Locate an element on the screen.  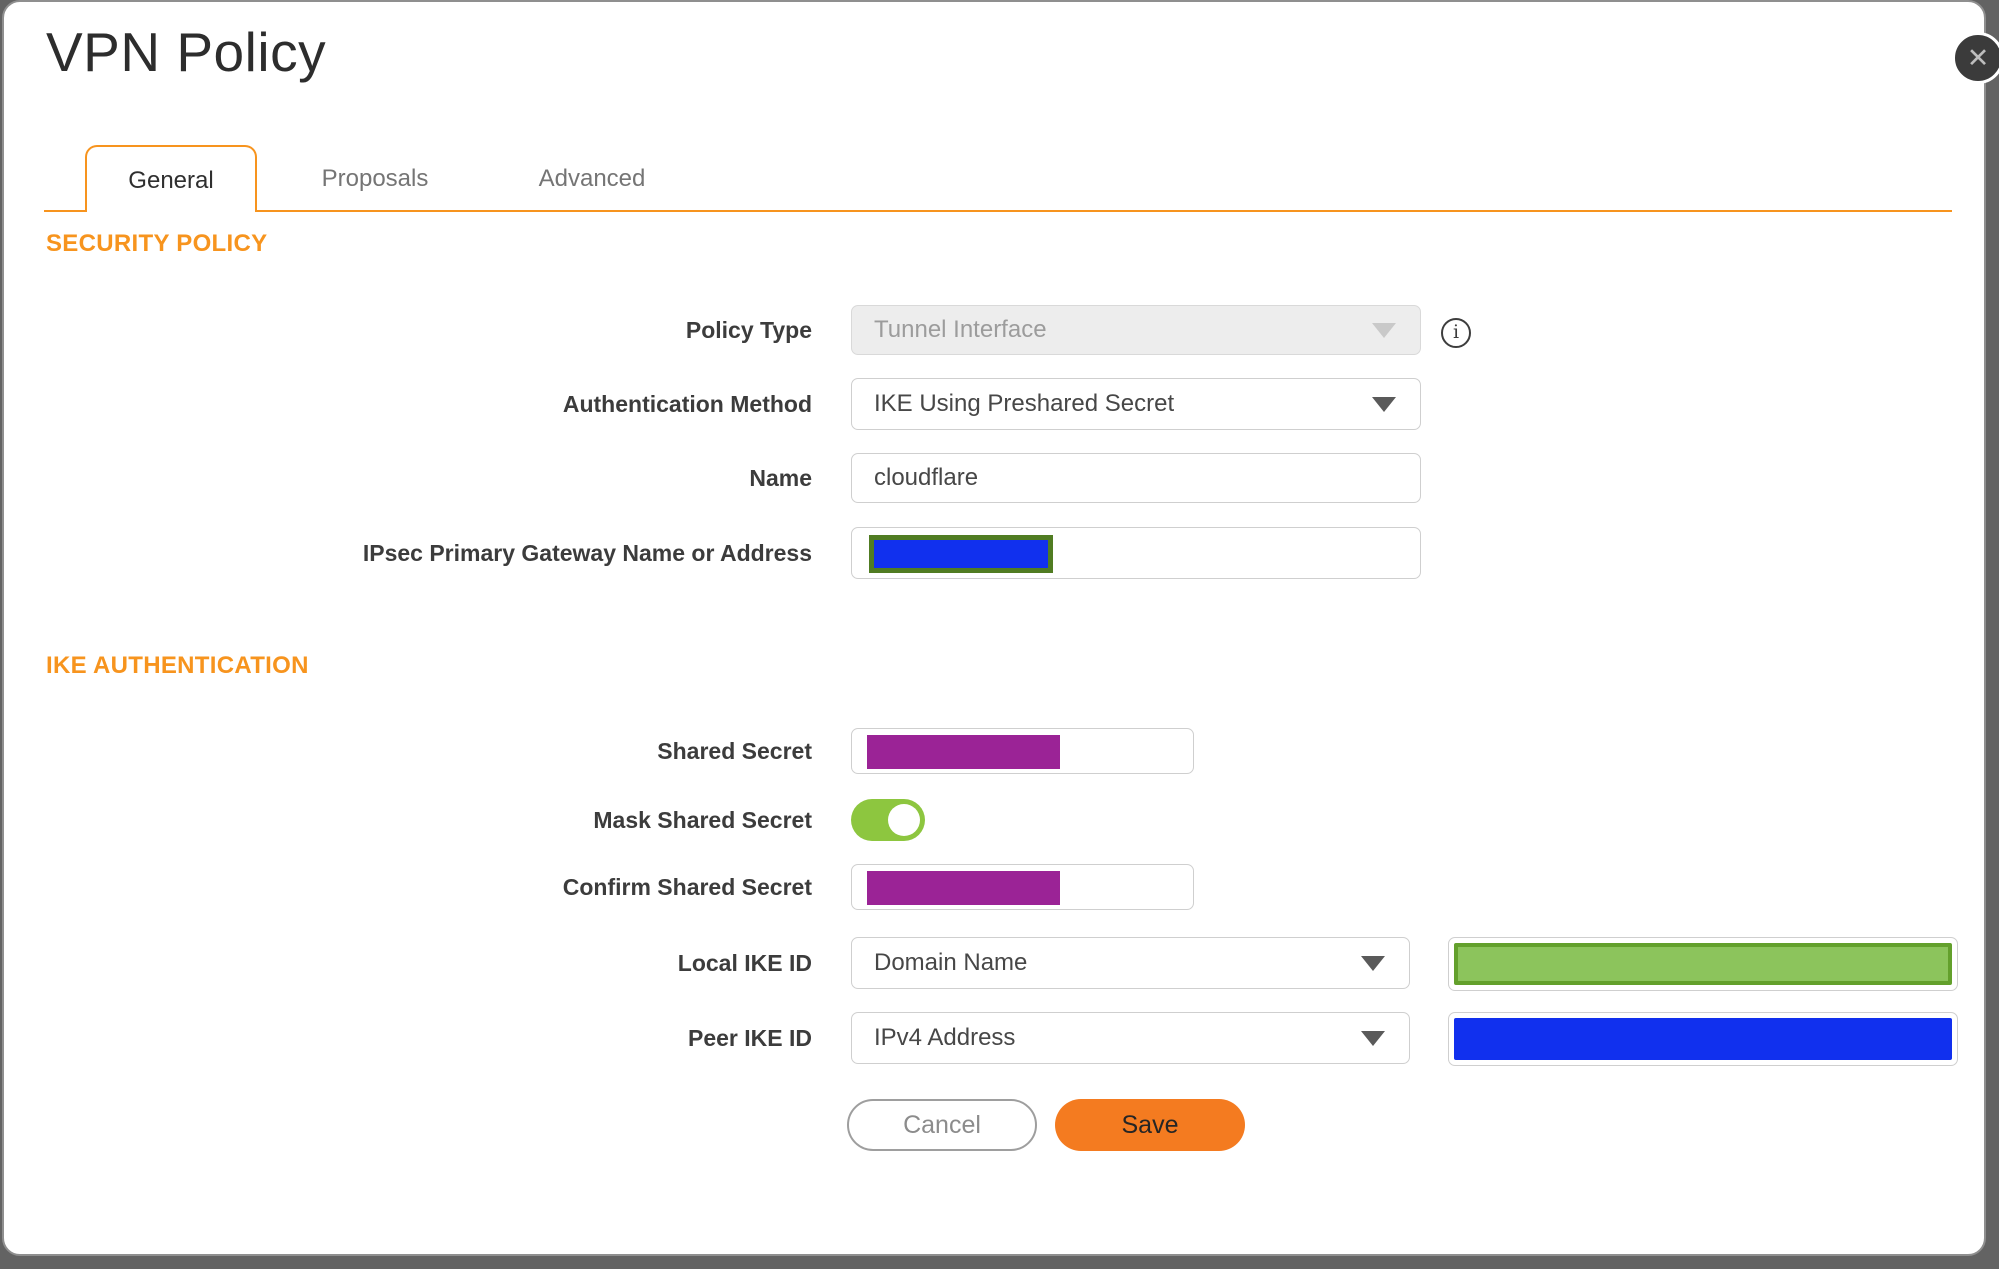
mask-shared-secret-toggle is located at coordinates (888, 820).